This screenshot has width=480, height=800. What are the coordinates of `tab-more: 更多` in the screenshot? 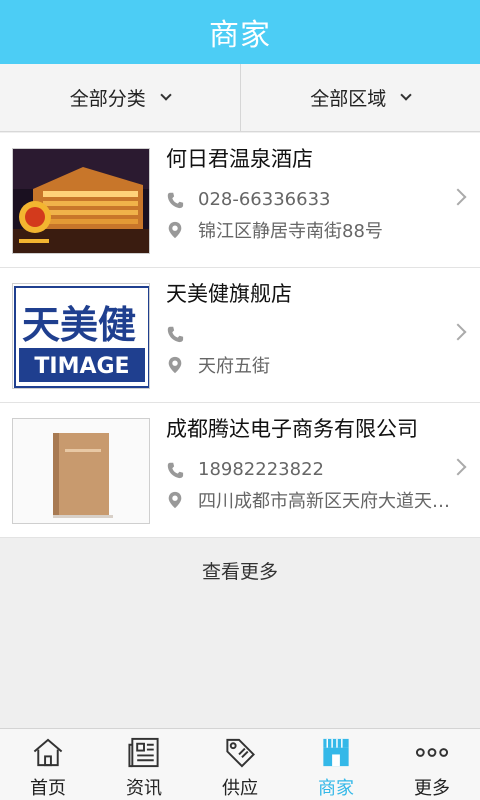 It's located at (432, 764).